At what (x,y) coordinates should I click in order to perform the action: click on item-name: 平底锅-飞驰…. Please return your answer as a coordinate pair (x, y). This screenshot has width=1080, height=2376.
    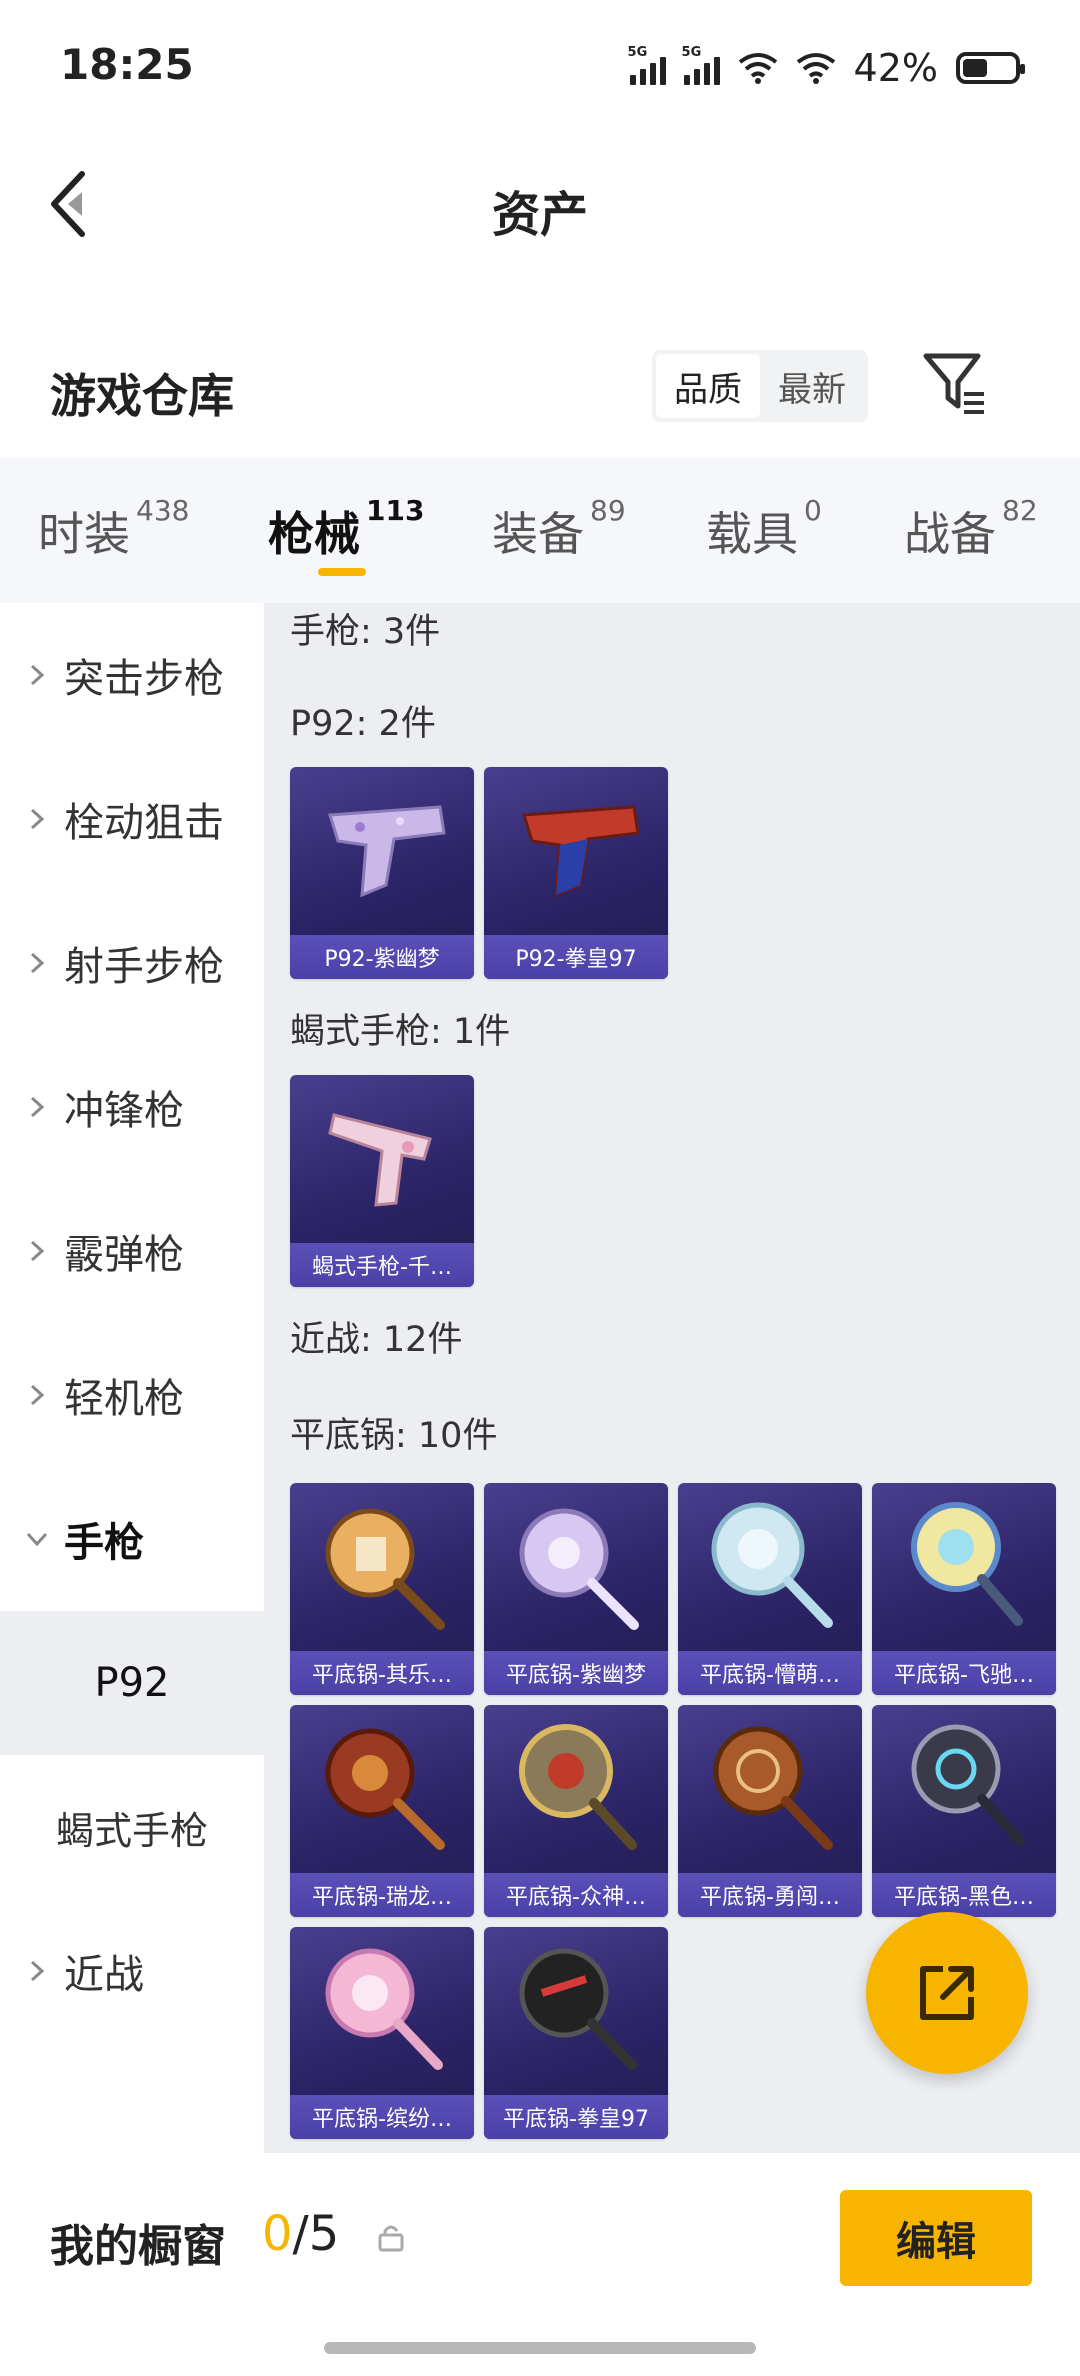
    Looking at the image, I should click on (964, 1673).